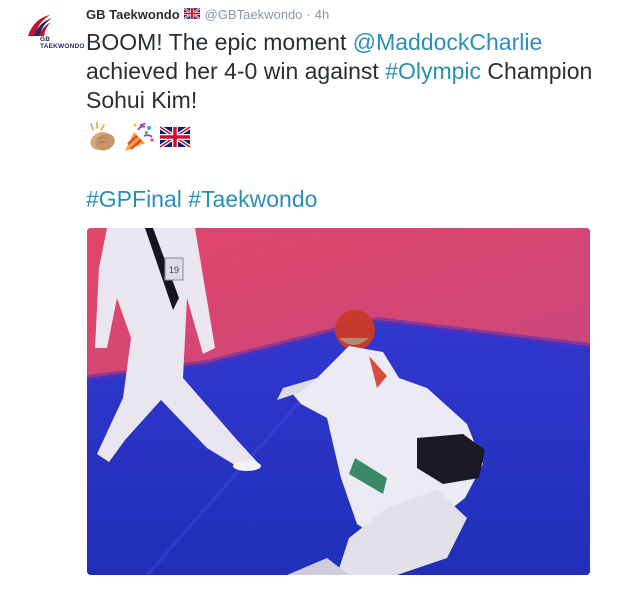 This screenshot has width=624, height=589. What do you see at coordinates (55, 33) in the screenshot?
I see `avatar: GB TAEKWONDO` at bounding box center [55, 33].